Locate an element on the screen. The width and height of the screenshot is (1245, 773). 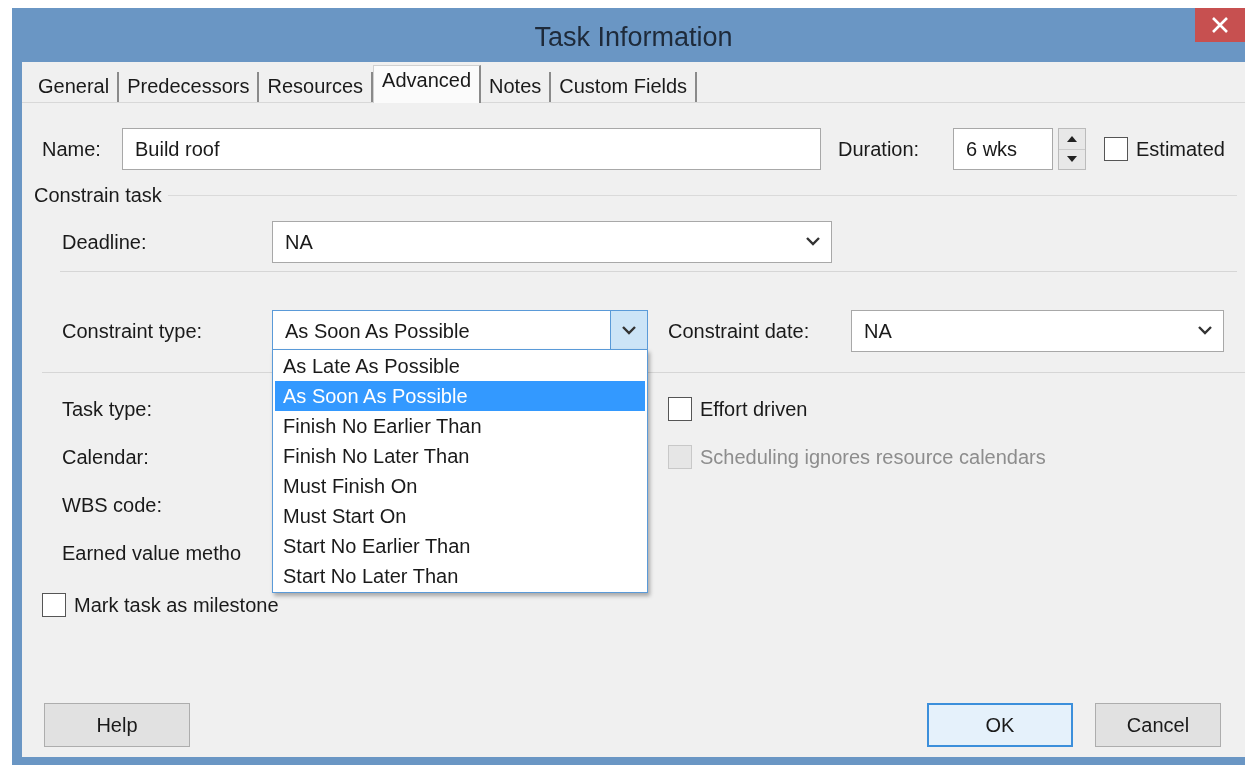
tab: Advanced is located at coordinates (427, 84).